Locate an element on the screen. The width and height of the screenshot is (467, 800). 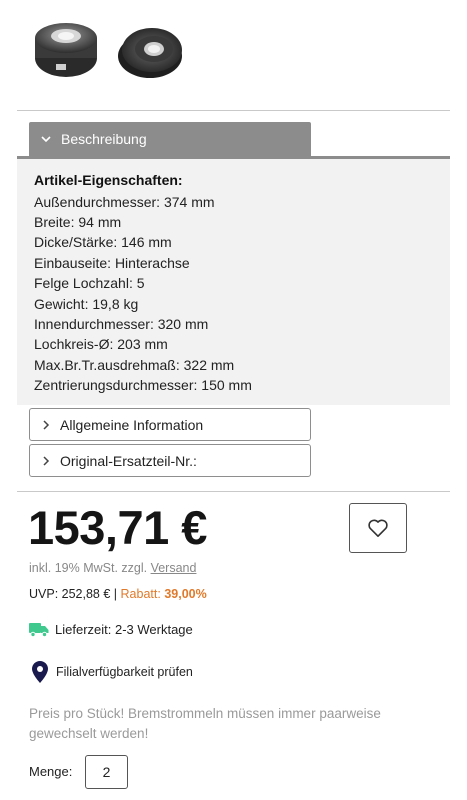
tax-note: inkl. 19% MwSt. zzgl. Versand is located at coordinates (112, 568).